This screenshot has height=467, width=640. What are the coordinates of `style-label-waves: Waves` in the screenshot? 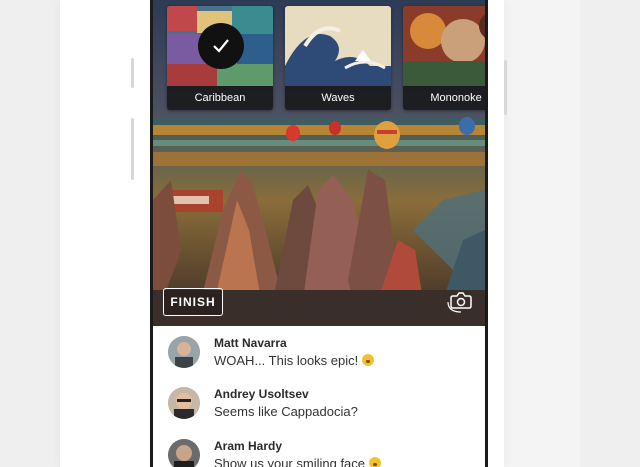 It's located at (338, 98).